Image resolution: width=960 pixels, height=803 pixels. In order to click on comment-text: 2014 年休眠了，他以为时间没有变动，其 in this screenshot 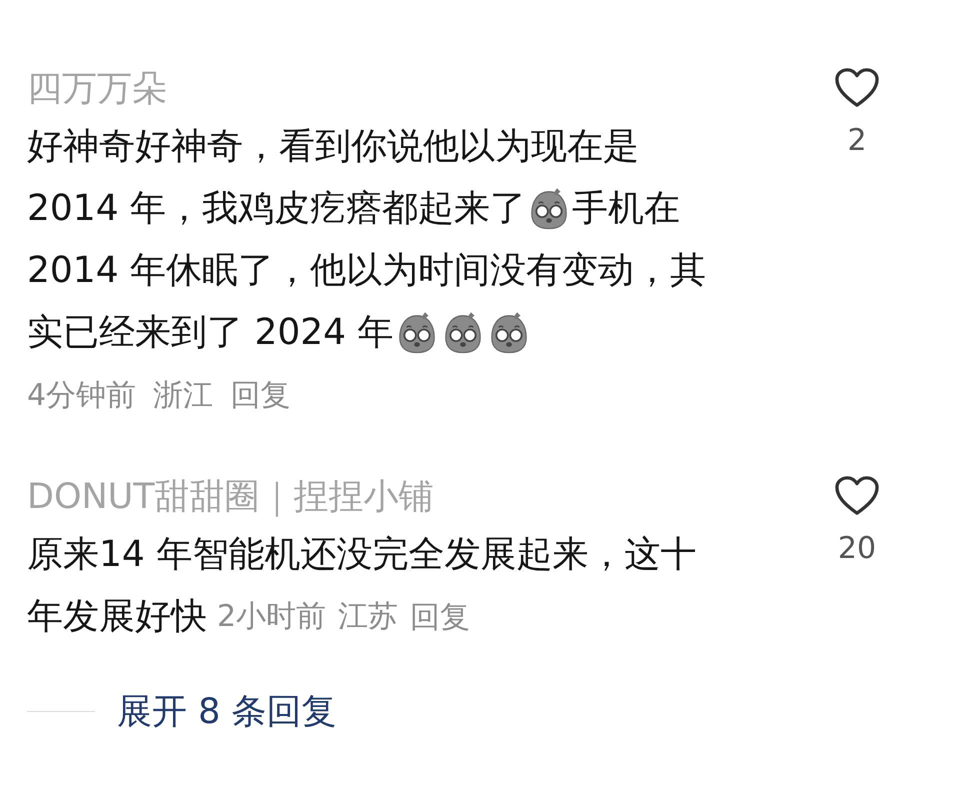, I will do `click(366, 271)`.